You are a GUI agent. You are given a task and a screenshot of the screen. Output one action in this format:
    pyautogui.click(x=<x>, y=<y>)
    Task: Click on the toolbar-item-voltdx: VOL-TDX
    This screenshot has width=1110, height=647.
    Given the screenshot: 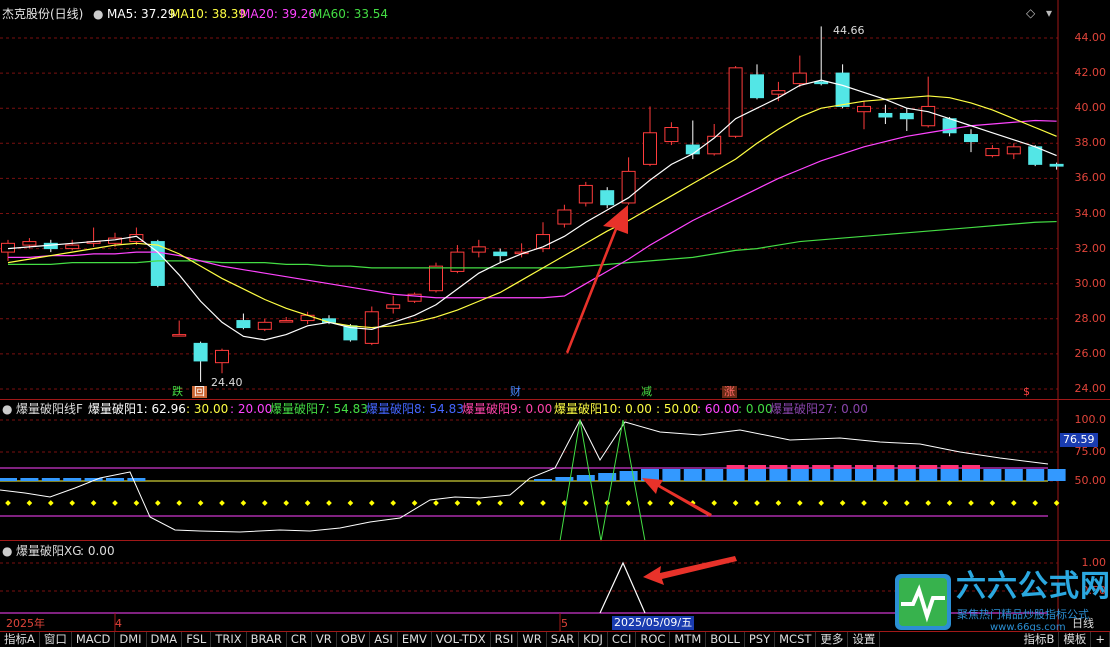 What is the action you would take?
    pyautogui.click(x=461, y=639)
    